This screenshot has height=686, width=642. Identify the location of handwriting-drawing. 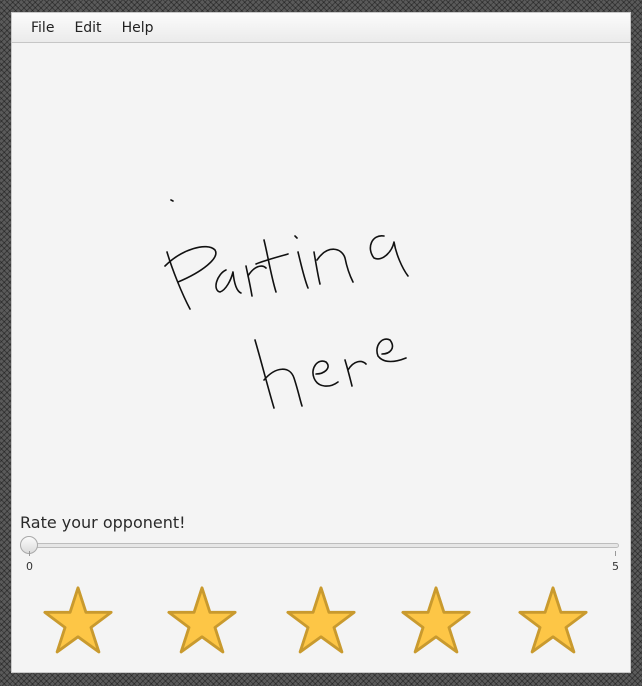
(286, 304).